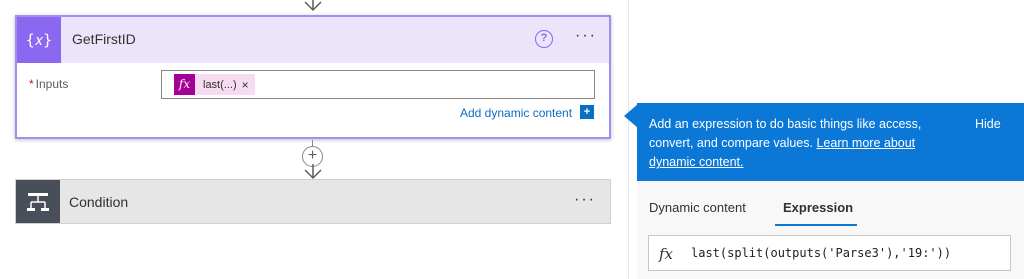  What do you see at coordinates (220, 84) in the screenshot?
I see `token-label: last(...)` at bounding box center [220, 84].